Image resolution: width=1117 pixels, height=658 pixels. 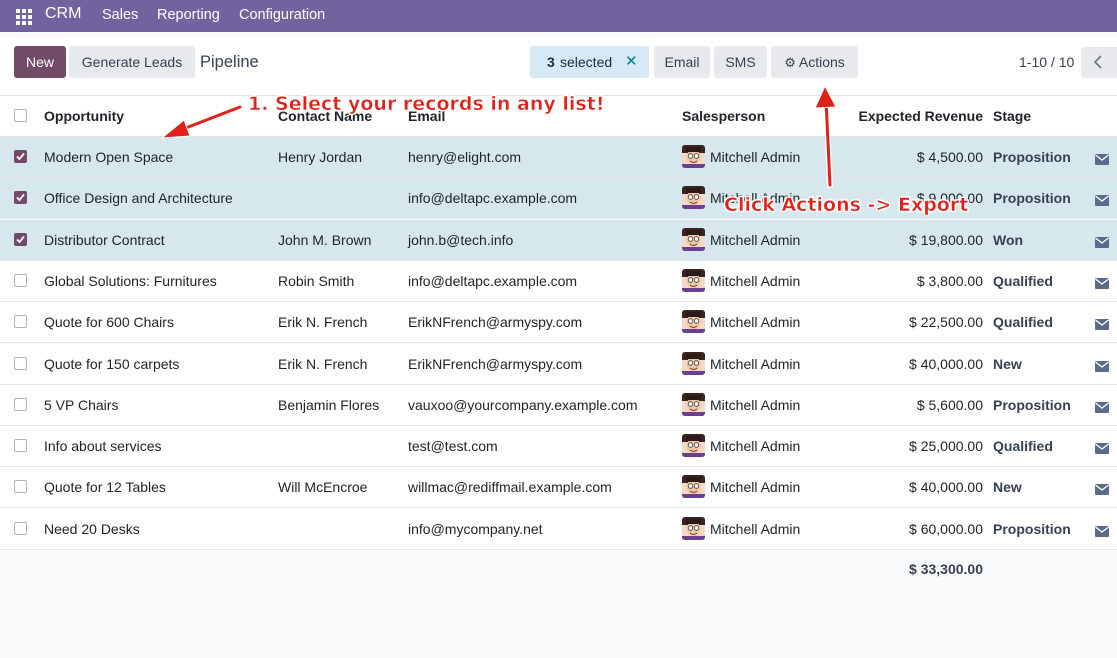 What do you see at coordinates (175, 129) in the screenshot?
I see `arrow-to-opportunity-head` at bounding box center [175, 129].